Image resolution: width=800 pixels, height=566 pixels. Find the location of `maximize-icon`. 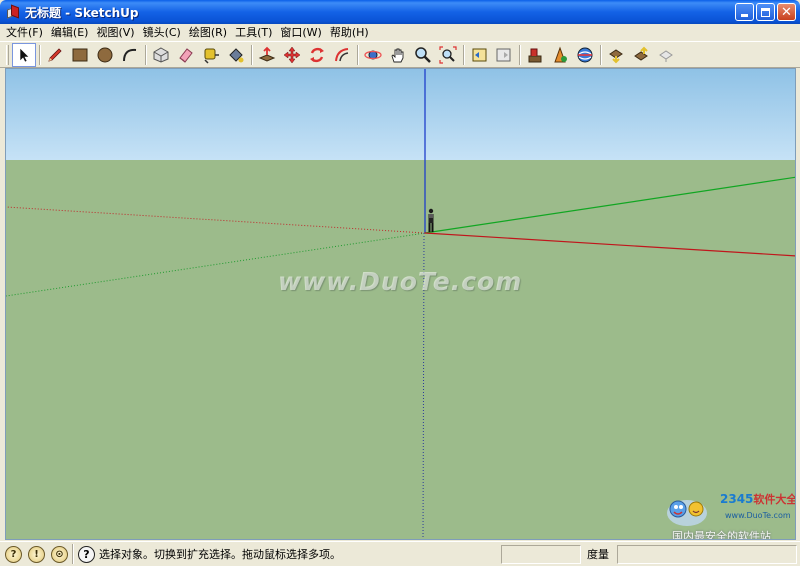

maximize-icon is located at coordinates (765, 12).